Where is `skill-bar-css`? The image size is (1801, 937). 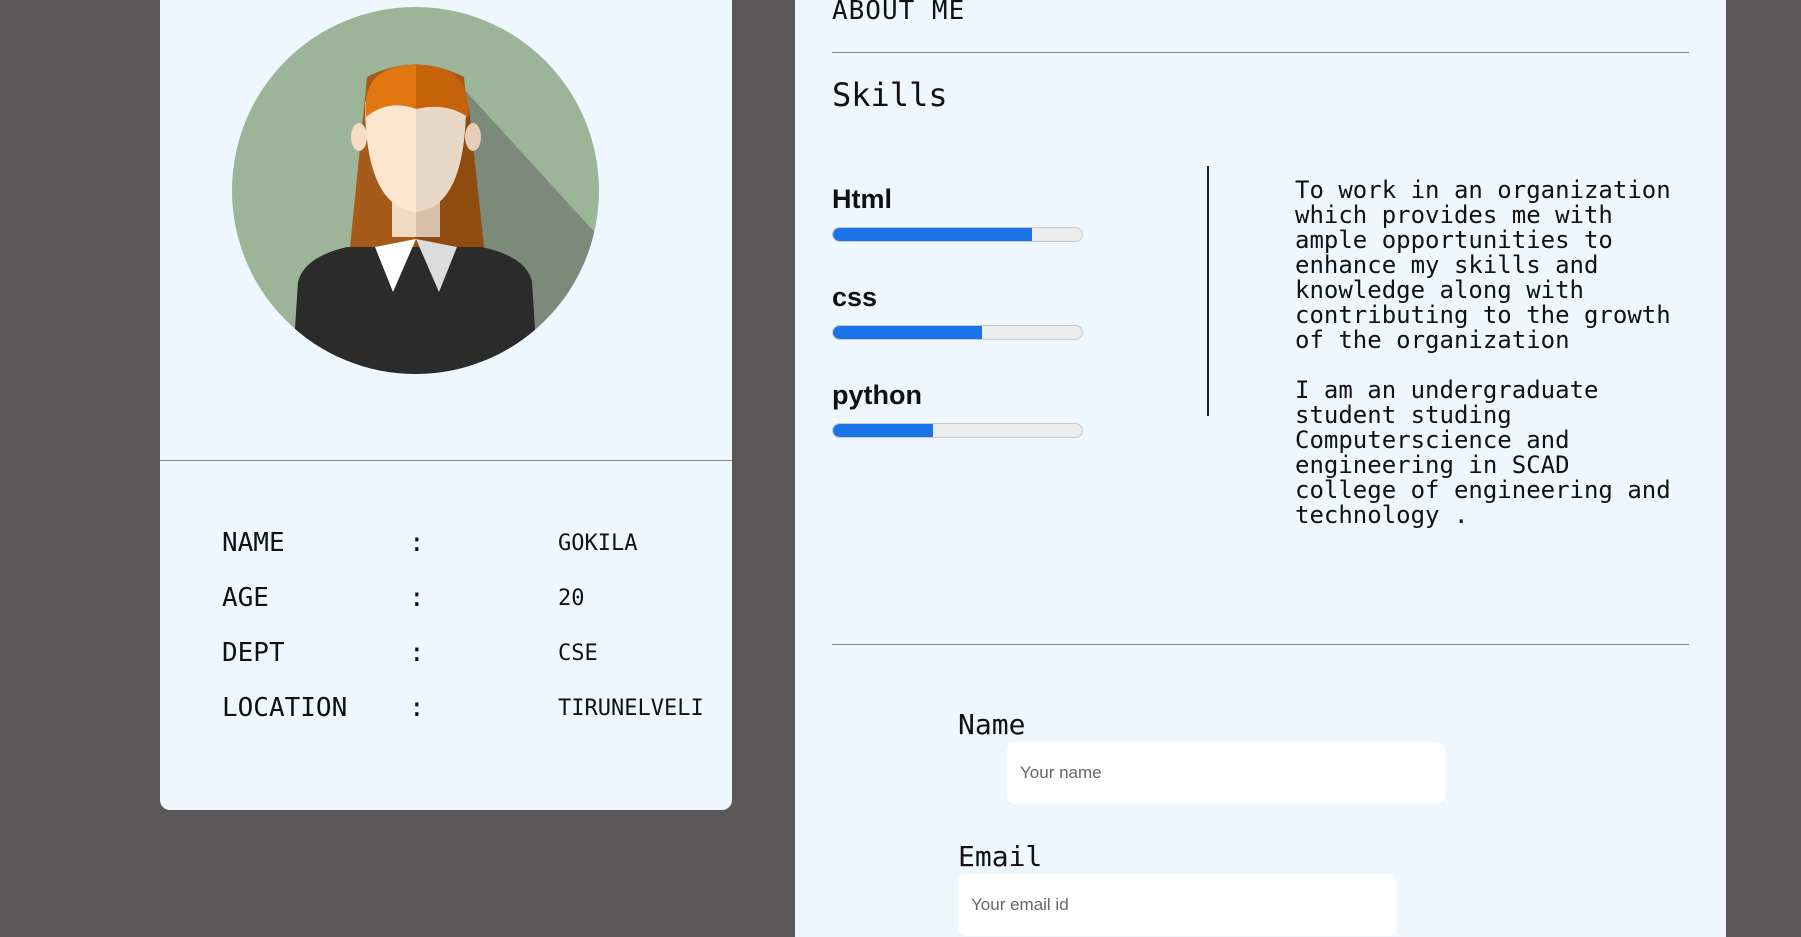
skill-bar-css is located at coordinates (957, 332).